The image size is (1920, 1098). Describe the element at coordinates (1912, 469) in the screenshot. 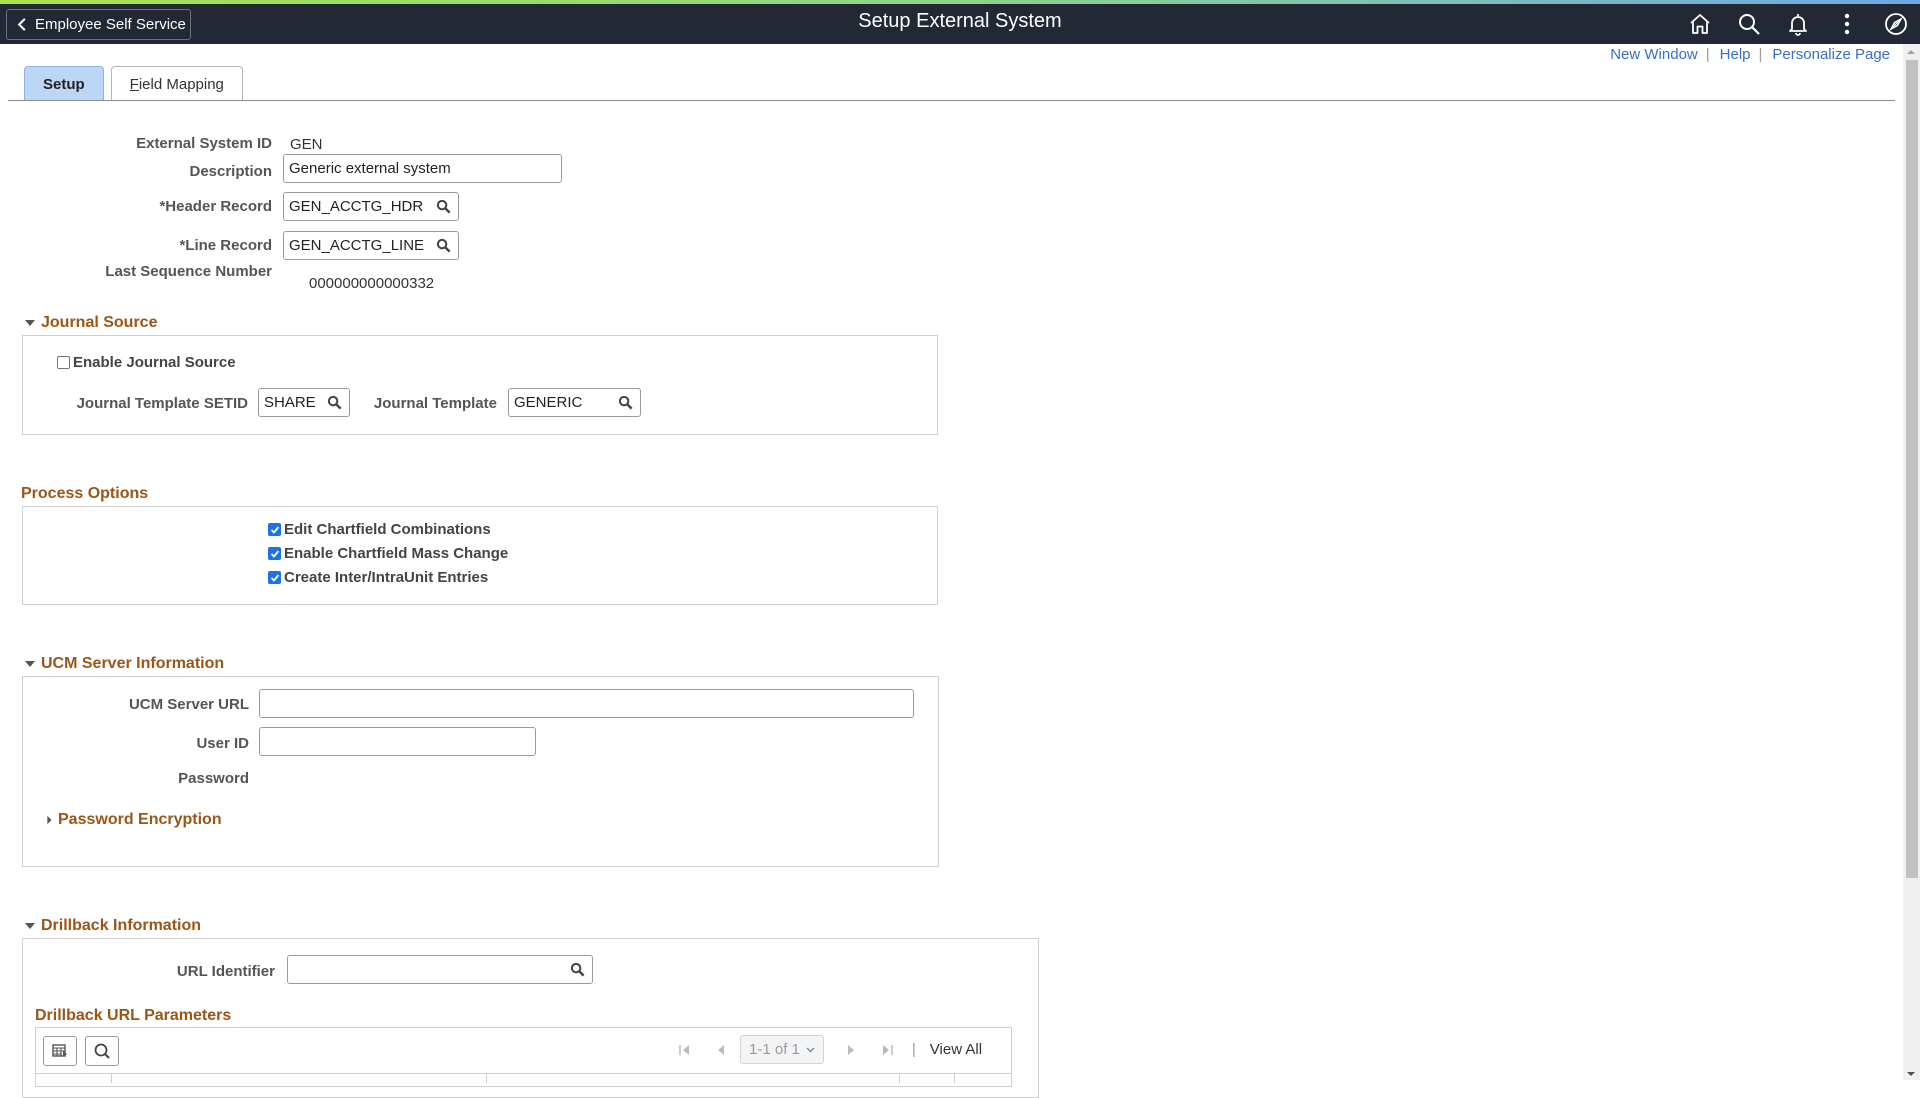

I see `scrollbar-thumb` at that location.